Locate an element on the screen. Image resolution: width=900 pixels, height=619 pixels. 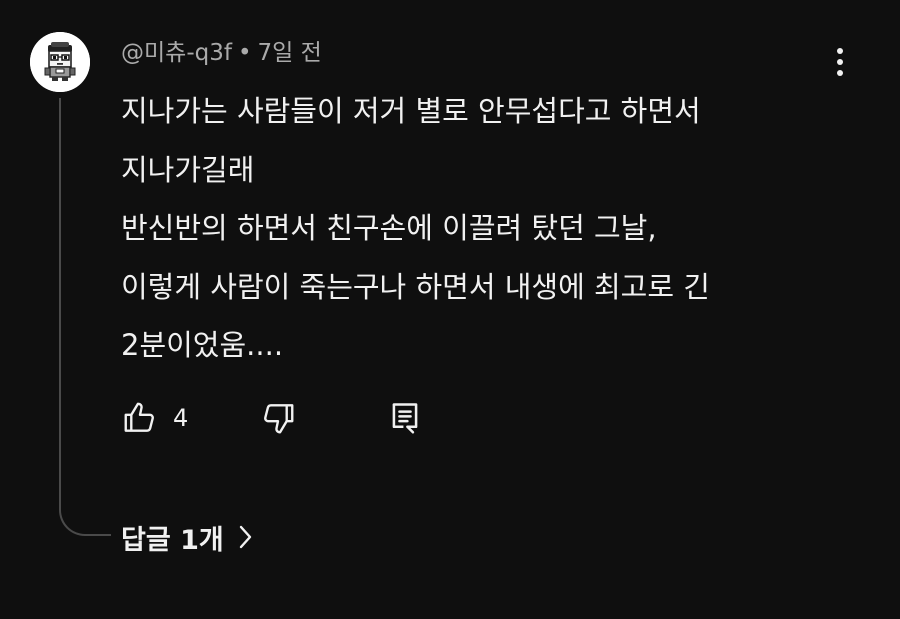
cartoon-character-avatar-icon is located at coordinates (60, 62).